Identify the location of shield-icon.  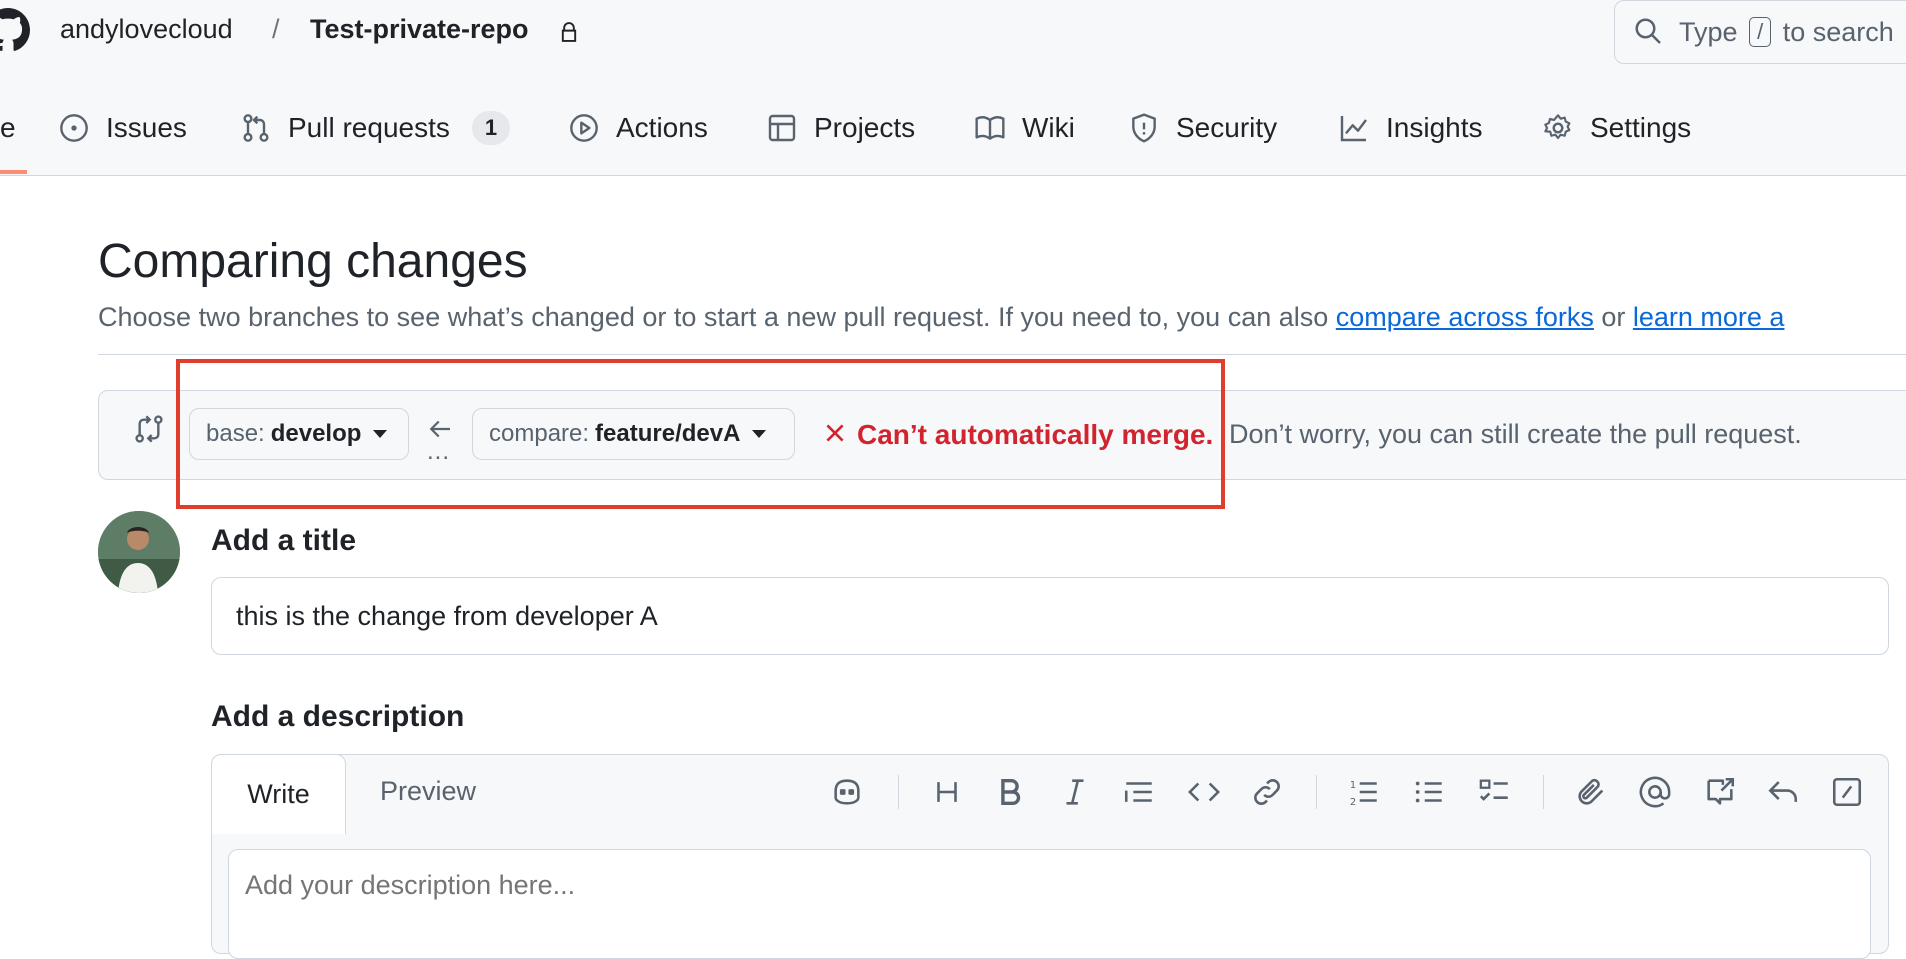
(1144, 128).